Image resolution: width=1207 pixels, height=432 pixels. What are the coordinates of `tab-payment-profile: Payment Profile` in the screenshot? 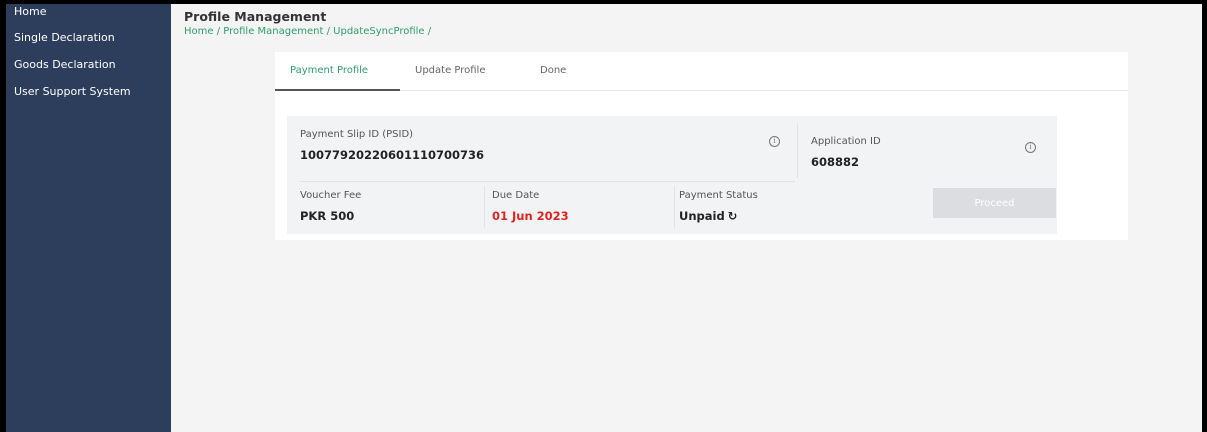 It's located at (329, 70).